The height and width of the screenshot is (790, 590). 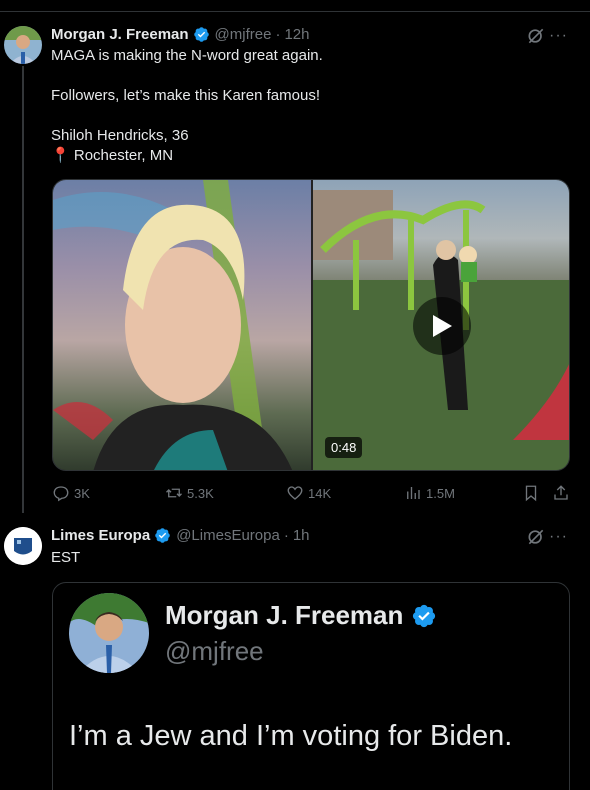 I want to click on author-name: Limes Europa, so click(x=100, y=535).